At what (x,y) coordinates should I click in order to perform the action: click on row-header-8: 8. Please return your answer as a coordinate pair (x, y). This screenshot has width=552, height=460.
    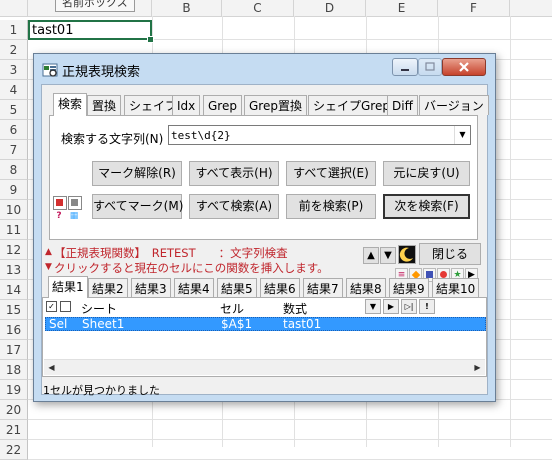
    Looking at the image, I should click on (14, 170).